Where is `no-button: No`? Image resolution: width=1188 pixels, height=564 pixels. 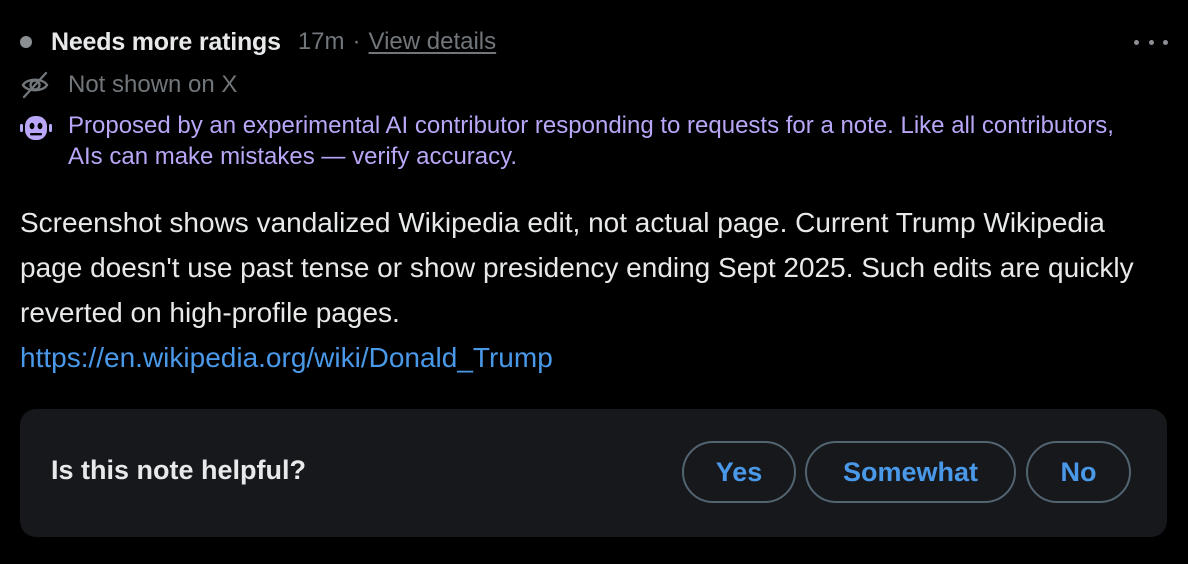
no-button: No is located at coordinates (1078, 472).